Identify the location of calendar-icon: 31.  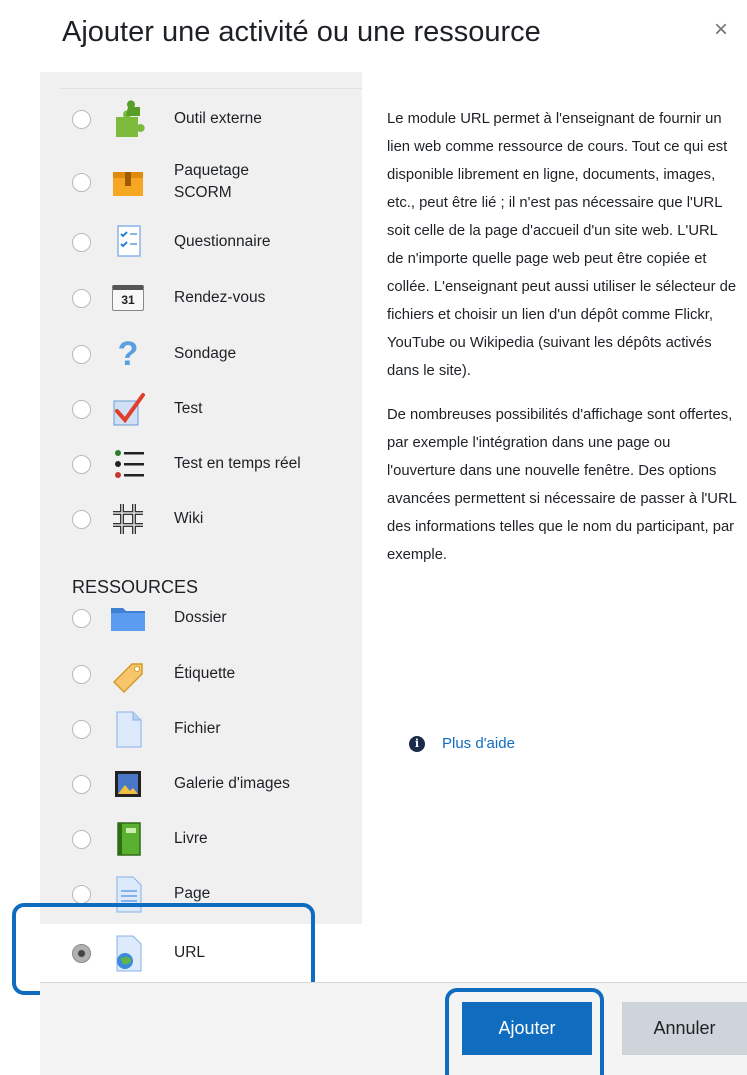
(128, 298).